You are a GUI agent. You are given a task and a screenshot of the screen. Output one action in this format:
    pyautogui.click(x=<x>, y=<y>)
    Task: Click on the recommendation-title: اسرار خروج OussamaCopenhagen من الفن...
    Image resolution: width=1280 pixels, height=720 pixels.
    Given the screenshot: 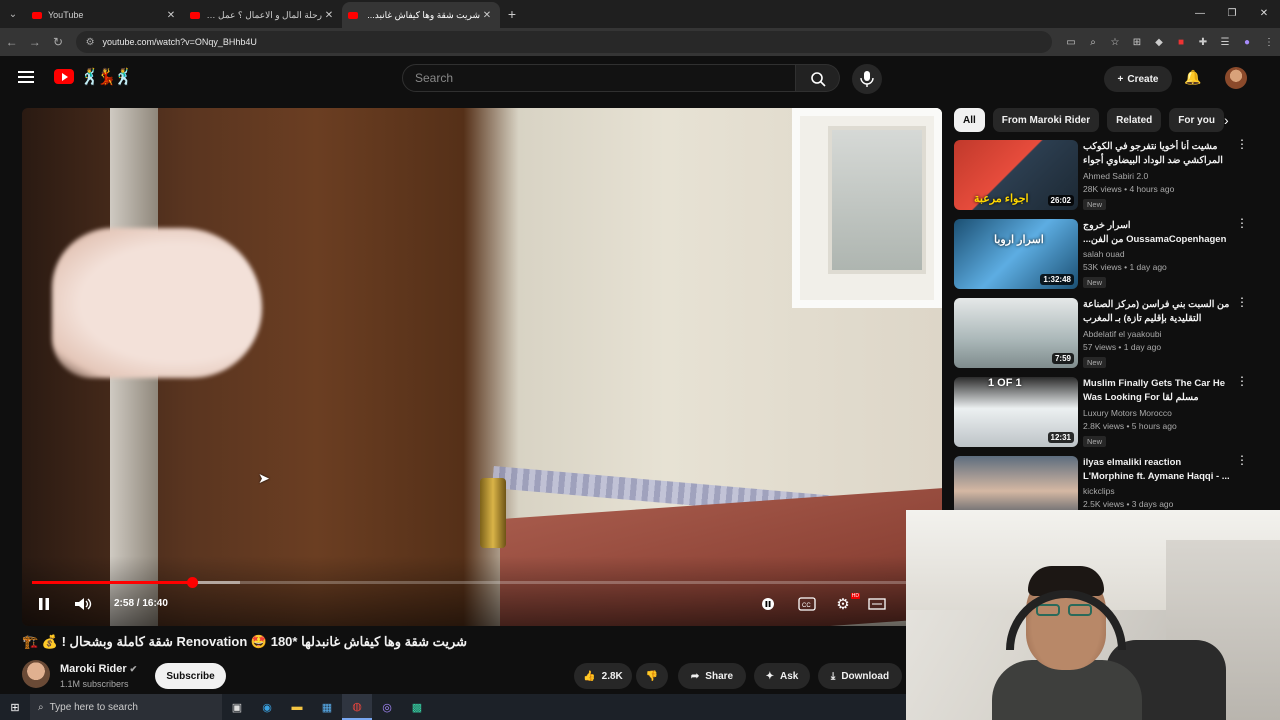 What is the action you would take?
    pyautogui.click(x=1158, y=233)
    